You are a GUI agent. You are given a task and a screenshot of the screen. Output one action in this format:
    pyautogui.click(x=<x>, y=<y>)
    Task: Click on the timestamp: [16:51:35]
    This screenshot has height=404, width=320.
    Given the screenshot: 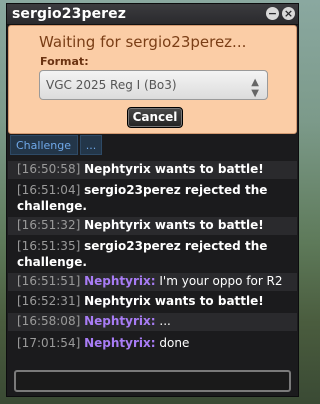 What is the action you would take?
    pyautogui.click(x=49, y=246)
    